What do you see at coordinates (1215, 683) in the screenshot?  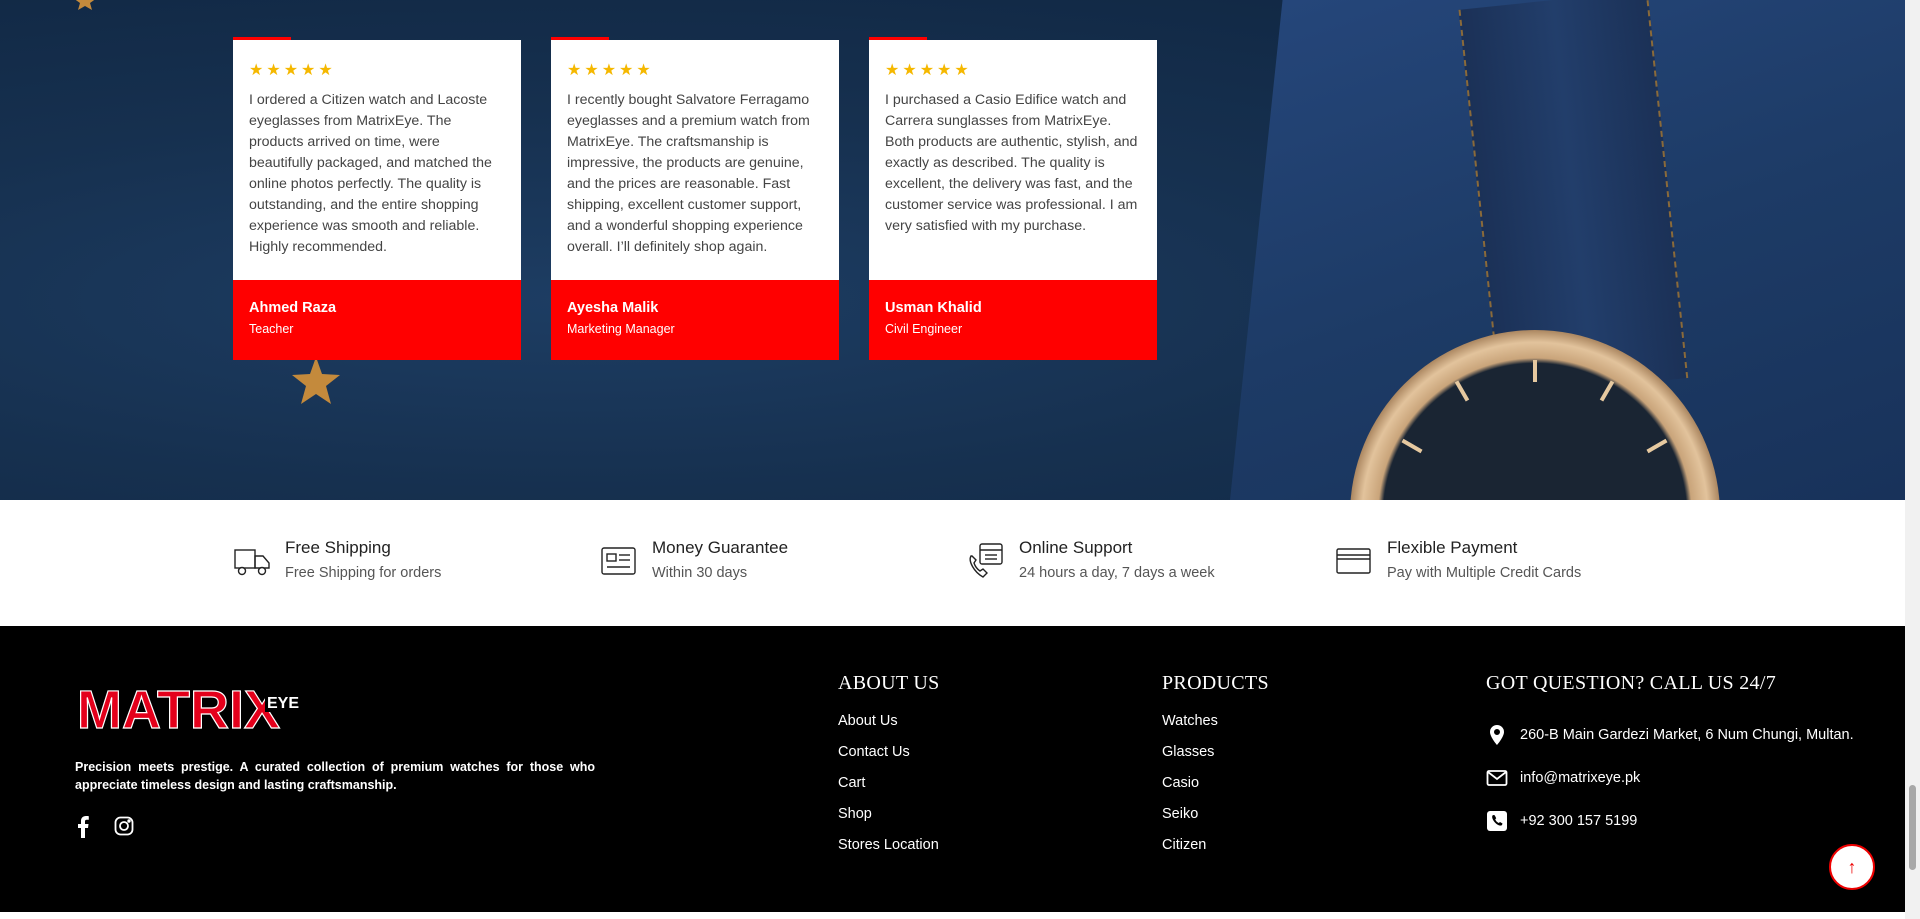 I see `products-heading: PRODUCTS` at bounding box center [1215, 683].